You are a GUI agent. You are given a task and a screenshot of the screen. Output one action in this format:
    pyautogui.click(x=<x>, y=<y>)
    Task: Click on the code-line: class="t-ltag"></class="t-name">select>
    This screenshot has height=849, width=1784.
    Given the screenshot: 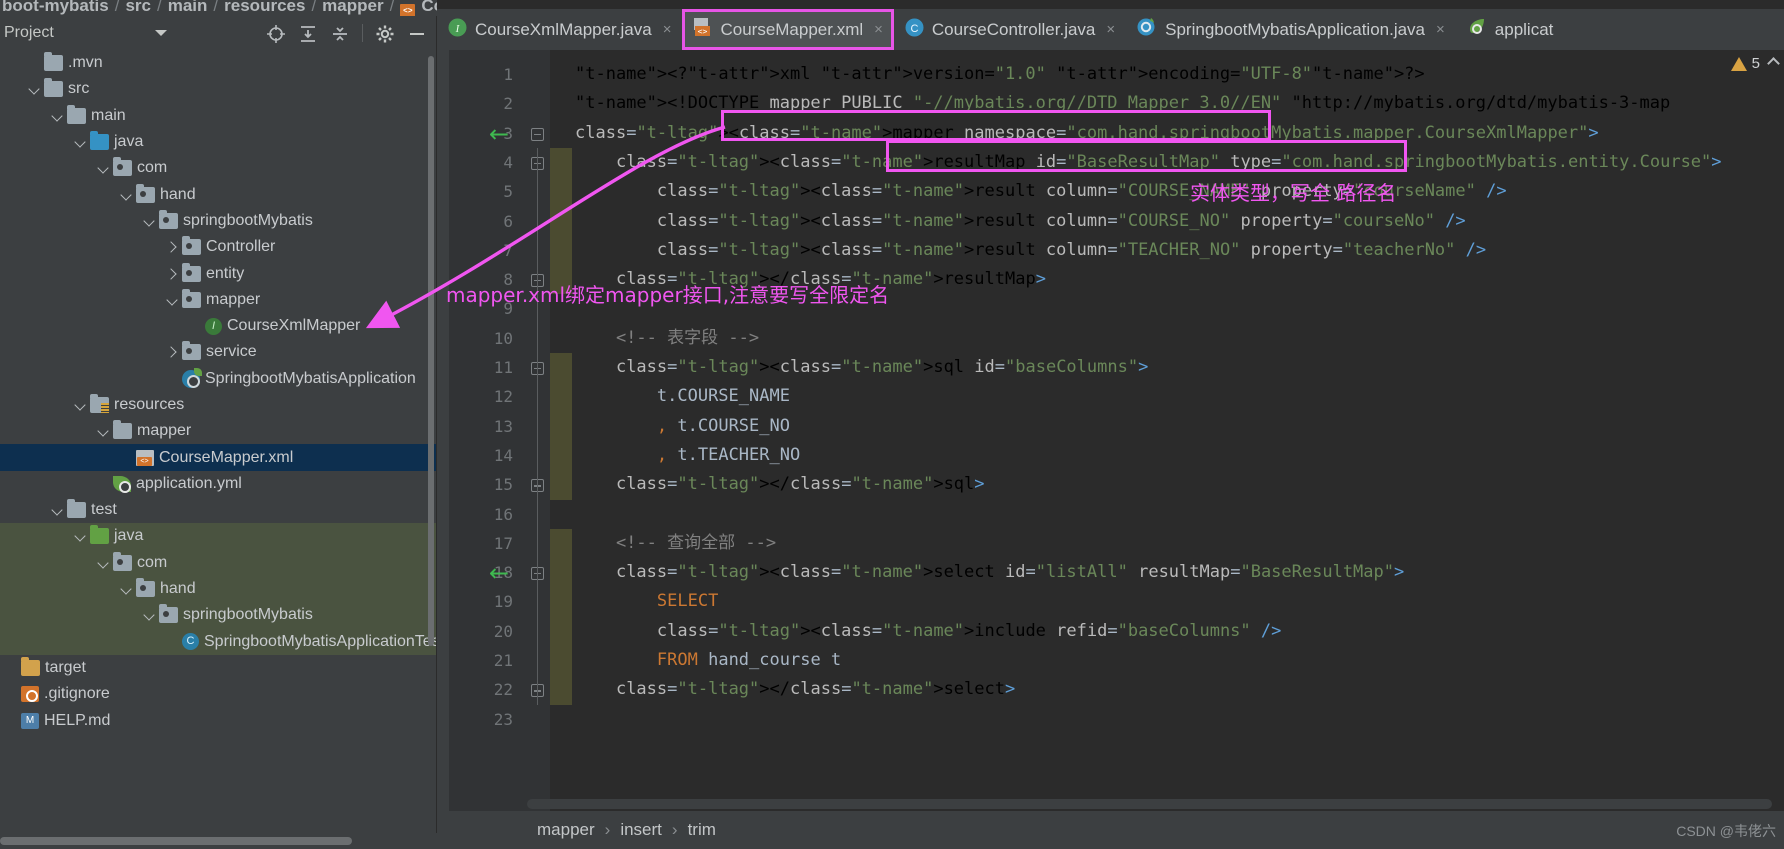 What is the action you would take?
    pyautogui.click(x=1167, y=689)
    